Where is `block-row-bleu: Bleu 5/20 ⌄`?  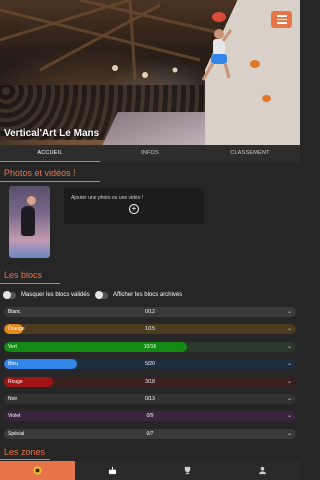 block-row-bleu: Bleu 5/20 ⌄ is located at coordinates (150, 364).